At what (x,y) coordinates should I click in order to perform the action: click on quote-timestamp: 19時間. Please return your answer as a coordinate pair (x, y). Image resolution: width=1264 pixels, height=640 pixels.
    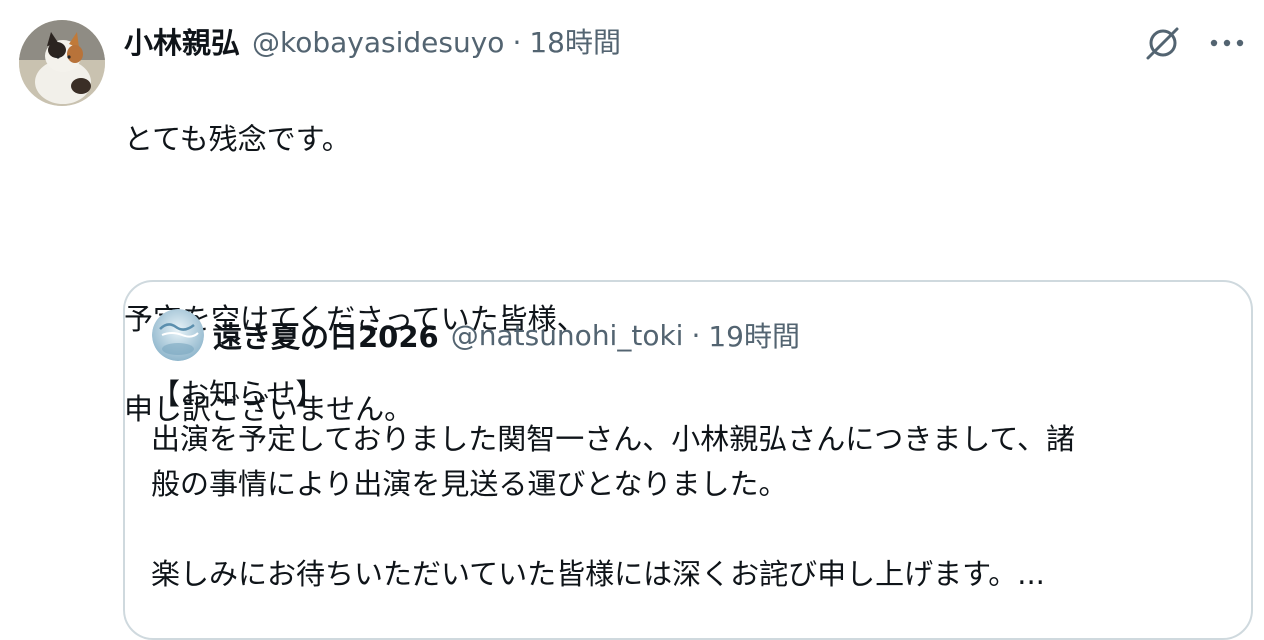
    Looking at the image, I should click on (754, 335).